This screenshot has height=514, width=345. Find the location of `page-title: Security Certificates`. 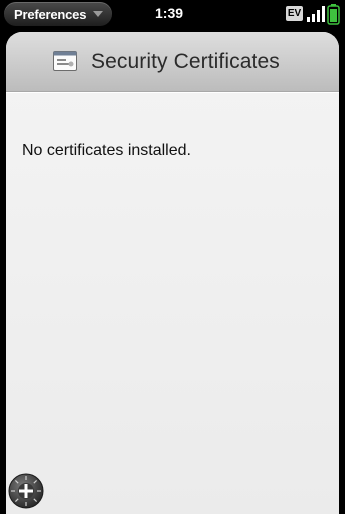

page-title: Security Certificates is located at coordinates (185, 61).